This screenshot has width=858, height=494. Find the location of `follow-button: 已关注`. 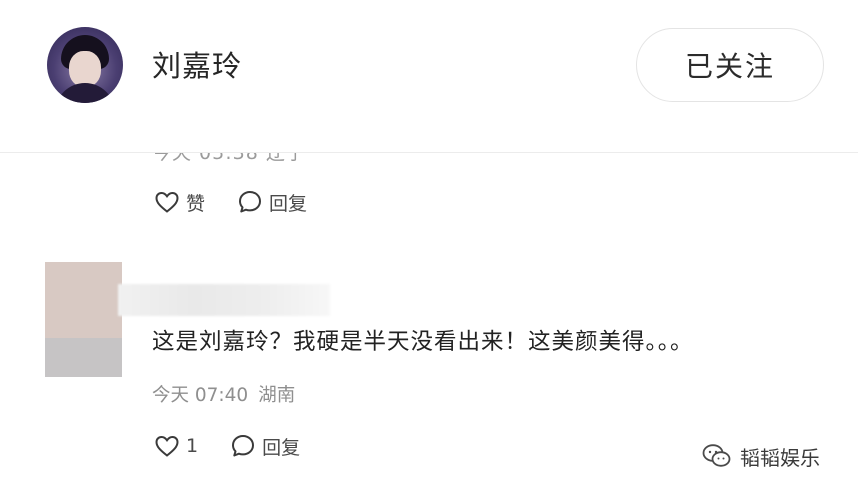

follow-button: 已关注 is located at coordinates (730, 65).